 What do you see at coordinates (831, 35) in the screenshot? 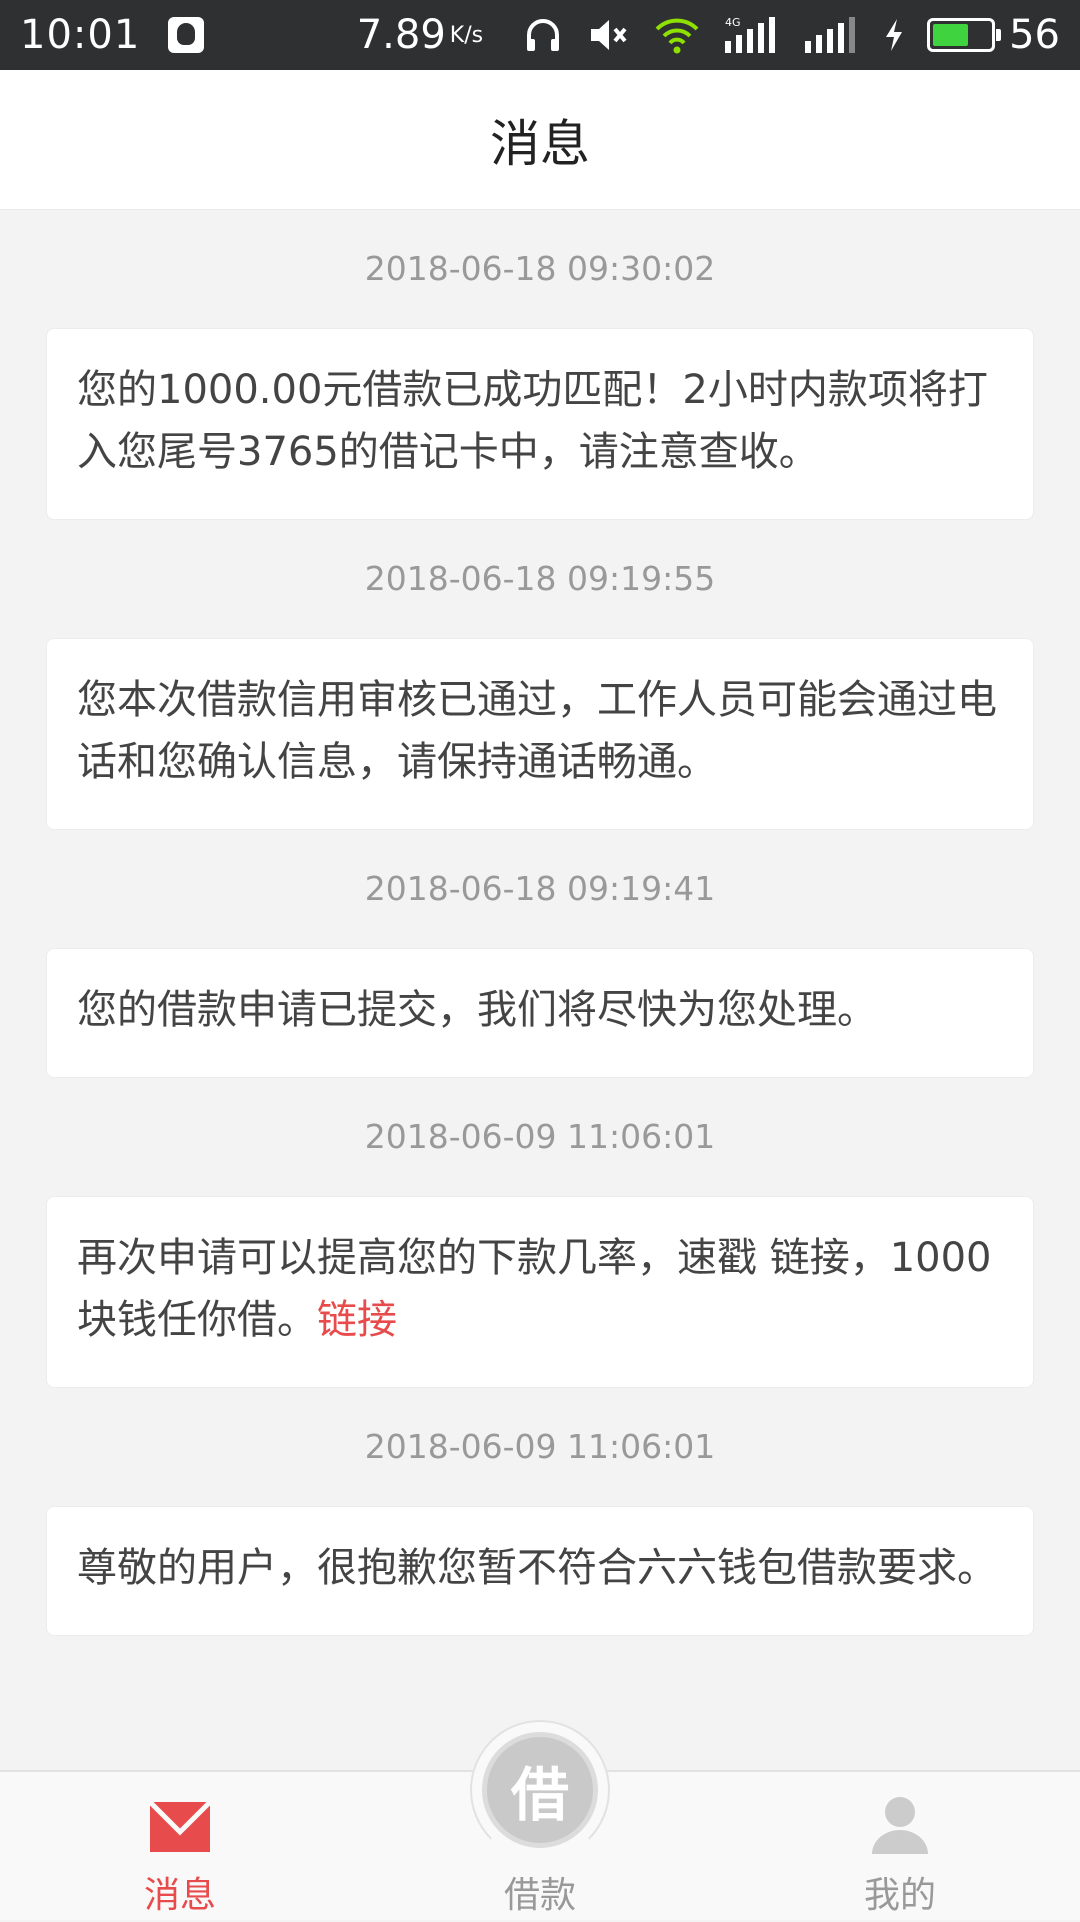
I see `signal-icon` at bounding box center [831, 35].